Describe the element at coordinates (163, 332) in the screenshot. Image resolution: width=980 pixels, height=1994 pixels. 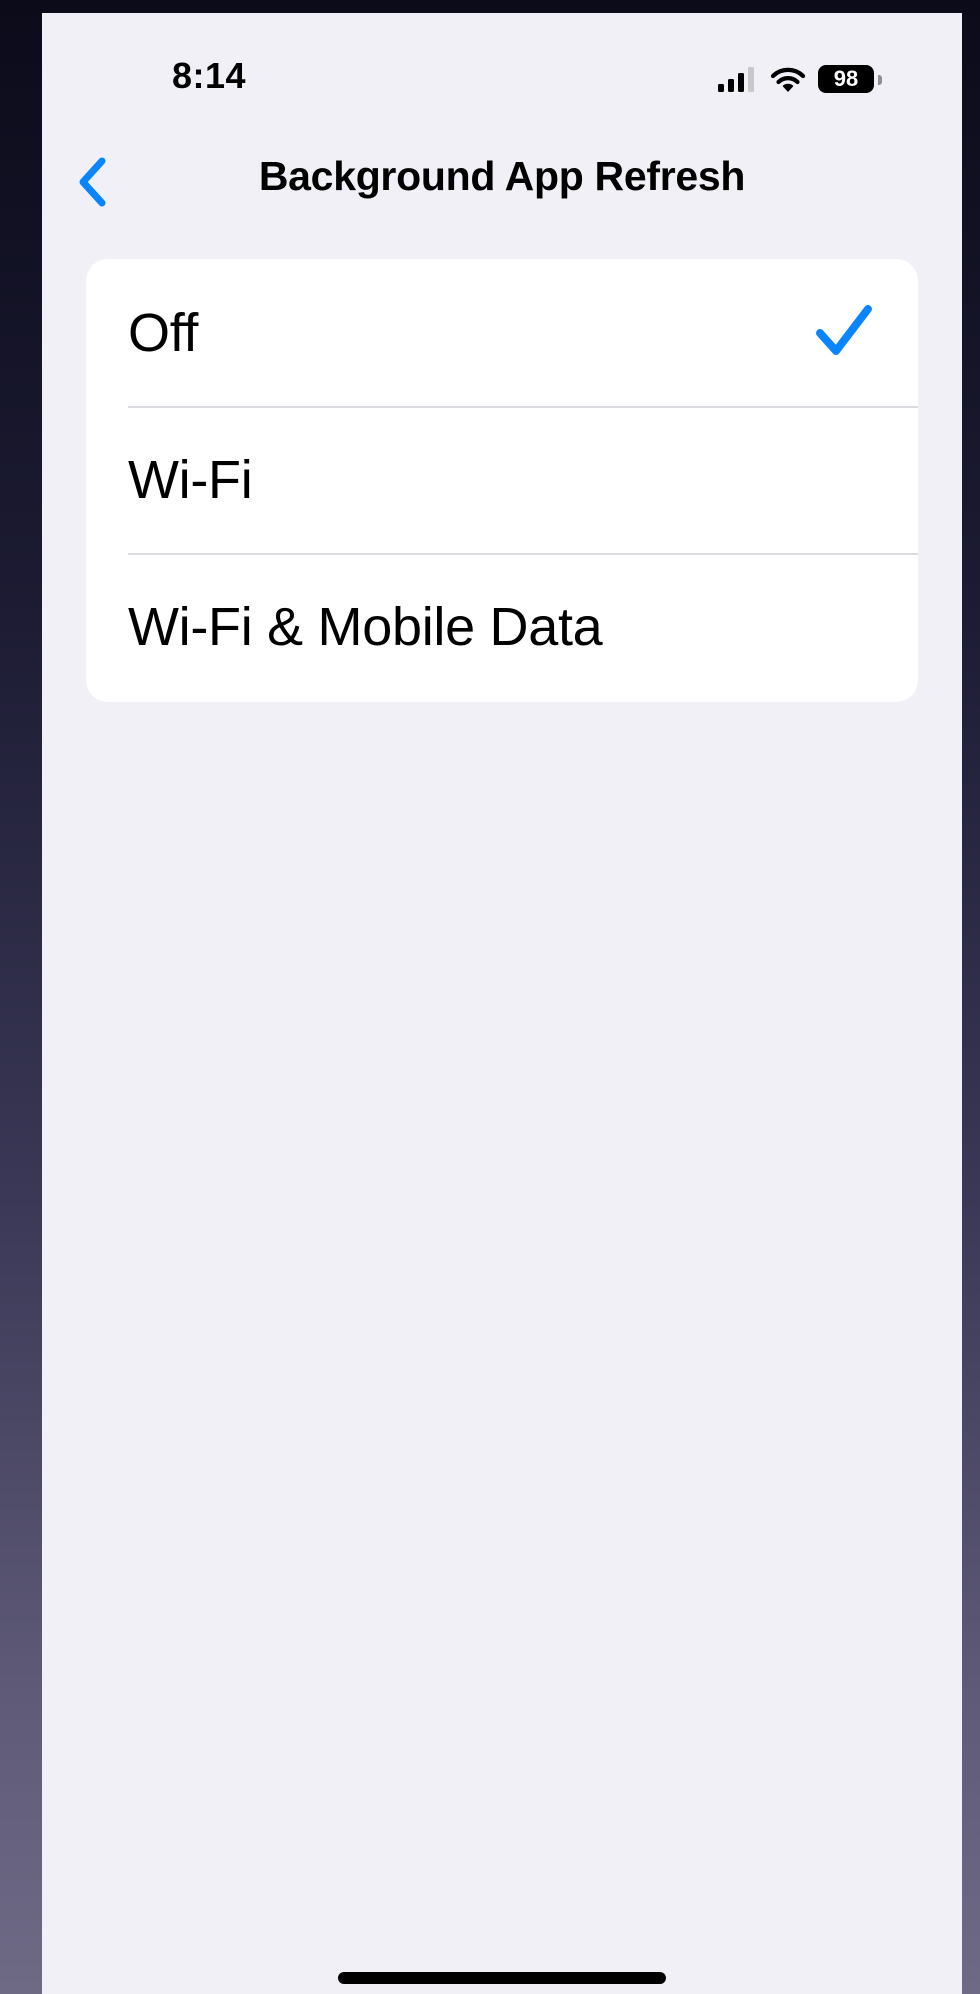
I see `option-label: Off` at that location.